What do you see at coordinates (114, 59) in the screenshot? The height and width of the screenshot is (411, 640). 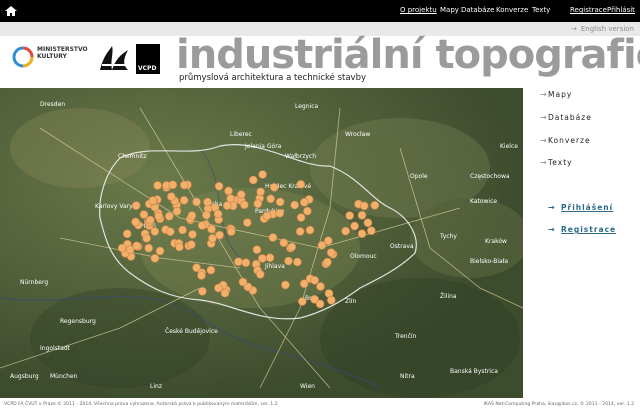 I see `cvut-logo` at bounding box center [114, 59].